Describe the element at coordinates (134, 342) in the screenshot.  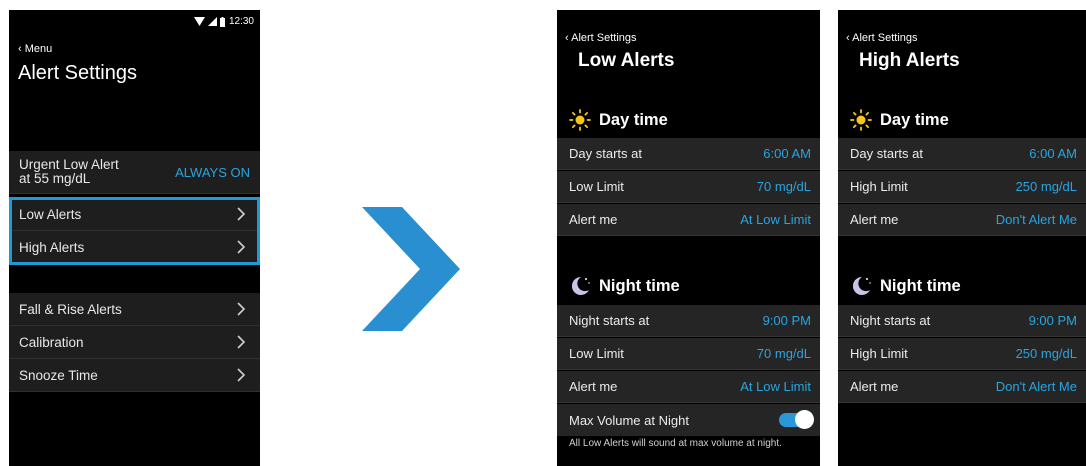
I see `menu-item-calibration: Calibration` at that location.